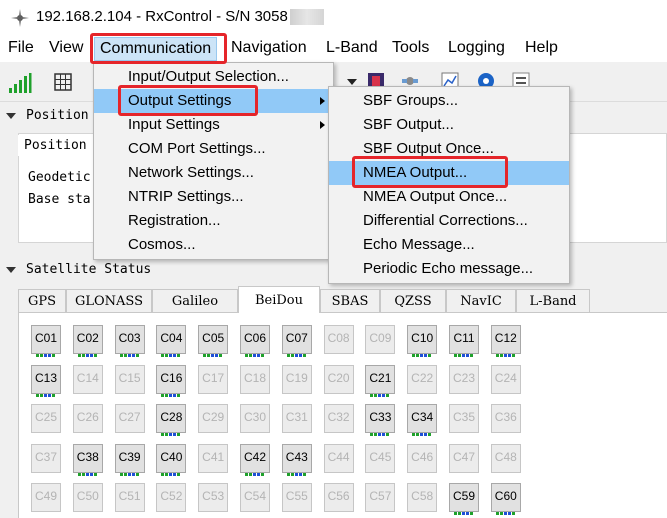 The height and width of the screenshot is (518, 667). I want to click on satellite-button-c29: C29, so click(213, 418).